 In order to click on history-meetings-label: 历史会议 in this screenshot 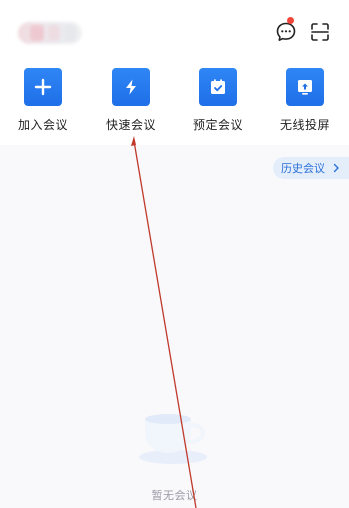, I will do `click(303, 168)`.